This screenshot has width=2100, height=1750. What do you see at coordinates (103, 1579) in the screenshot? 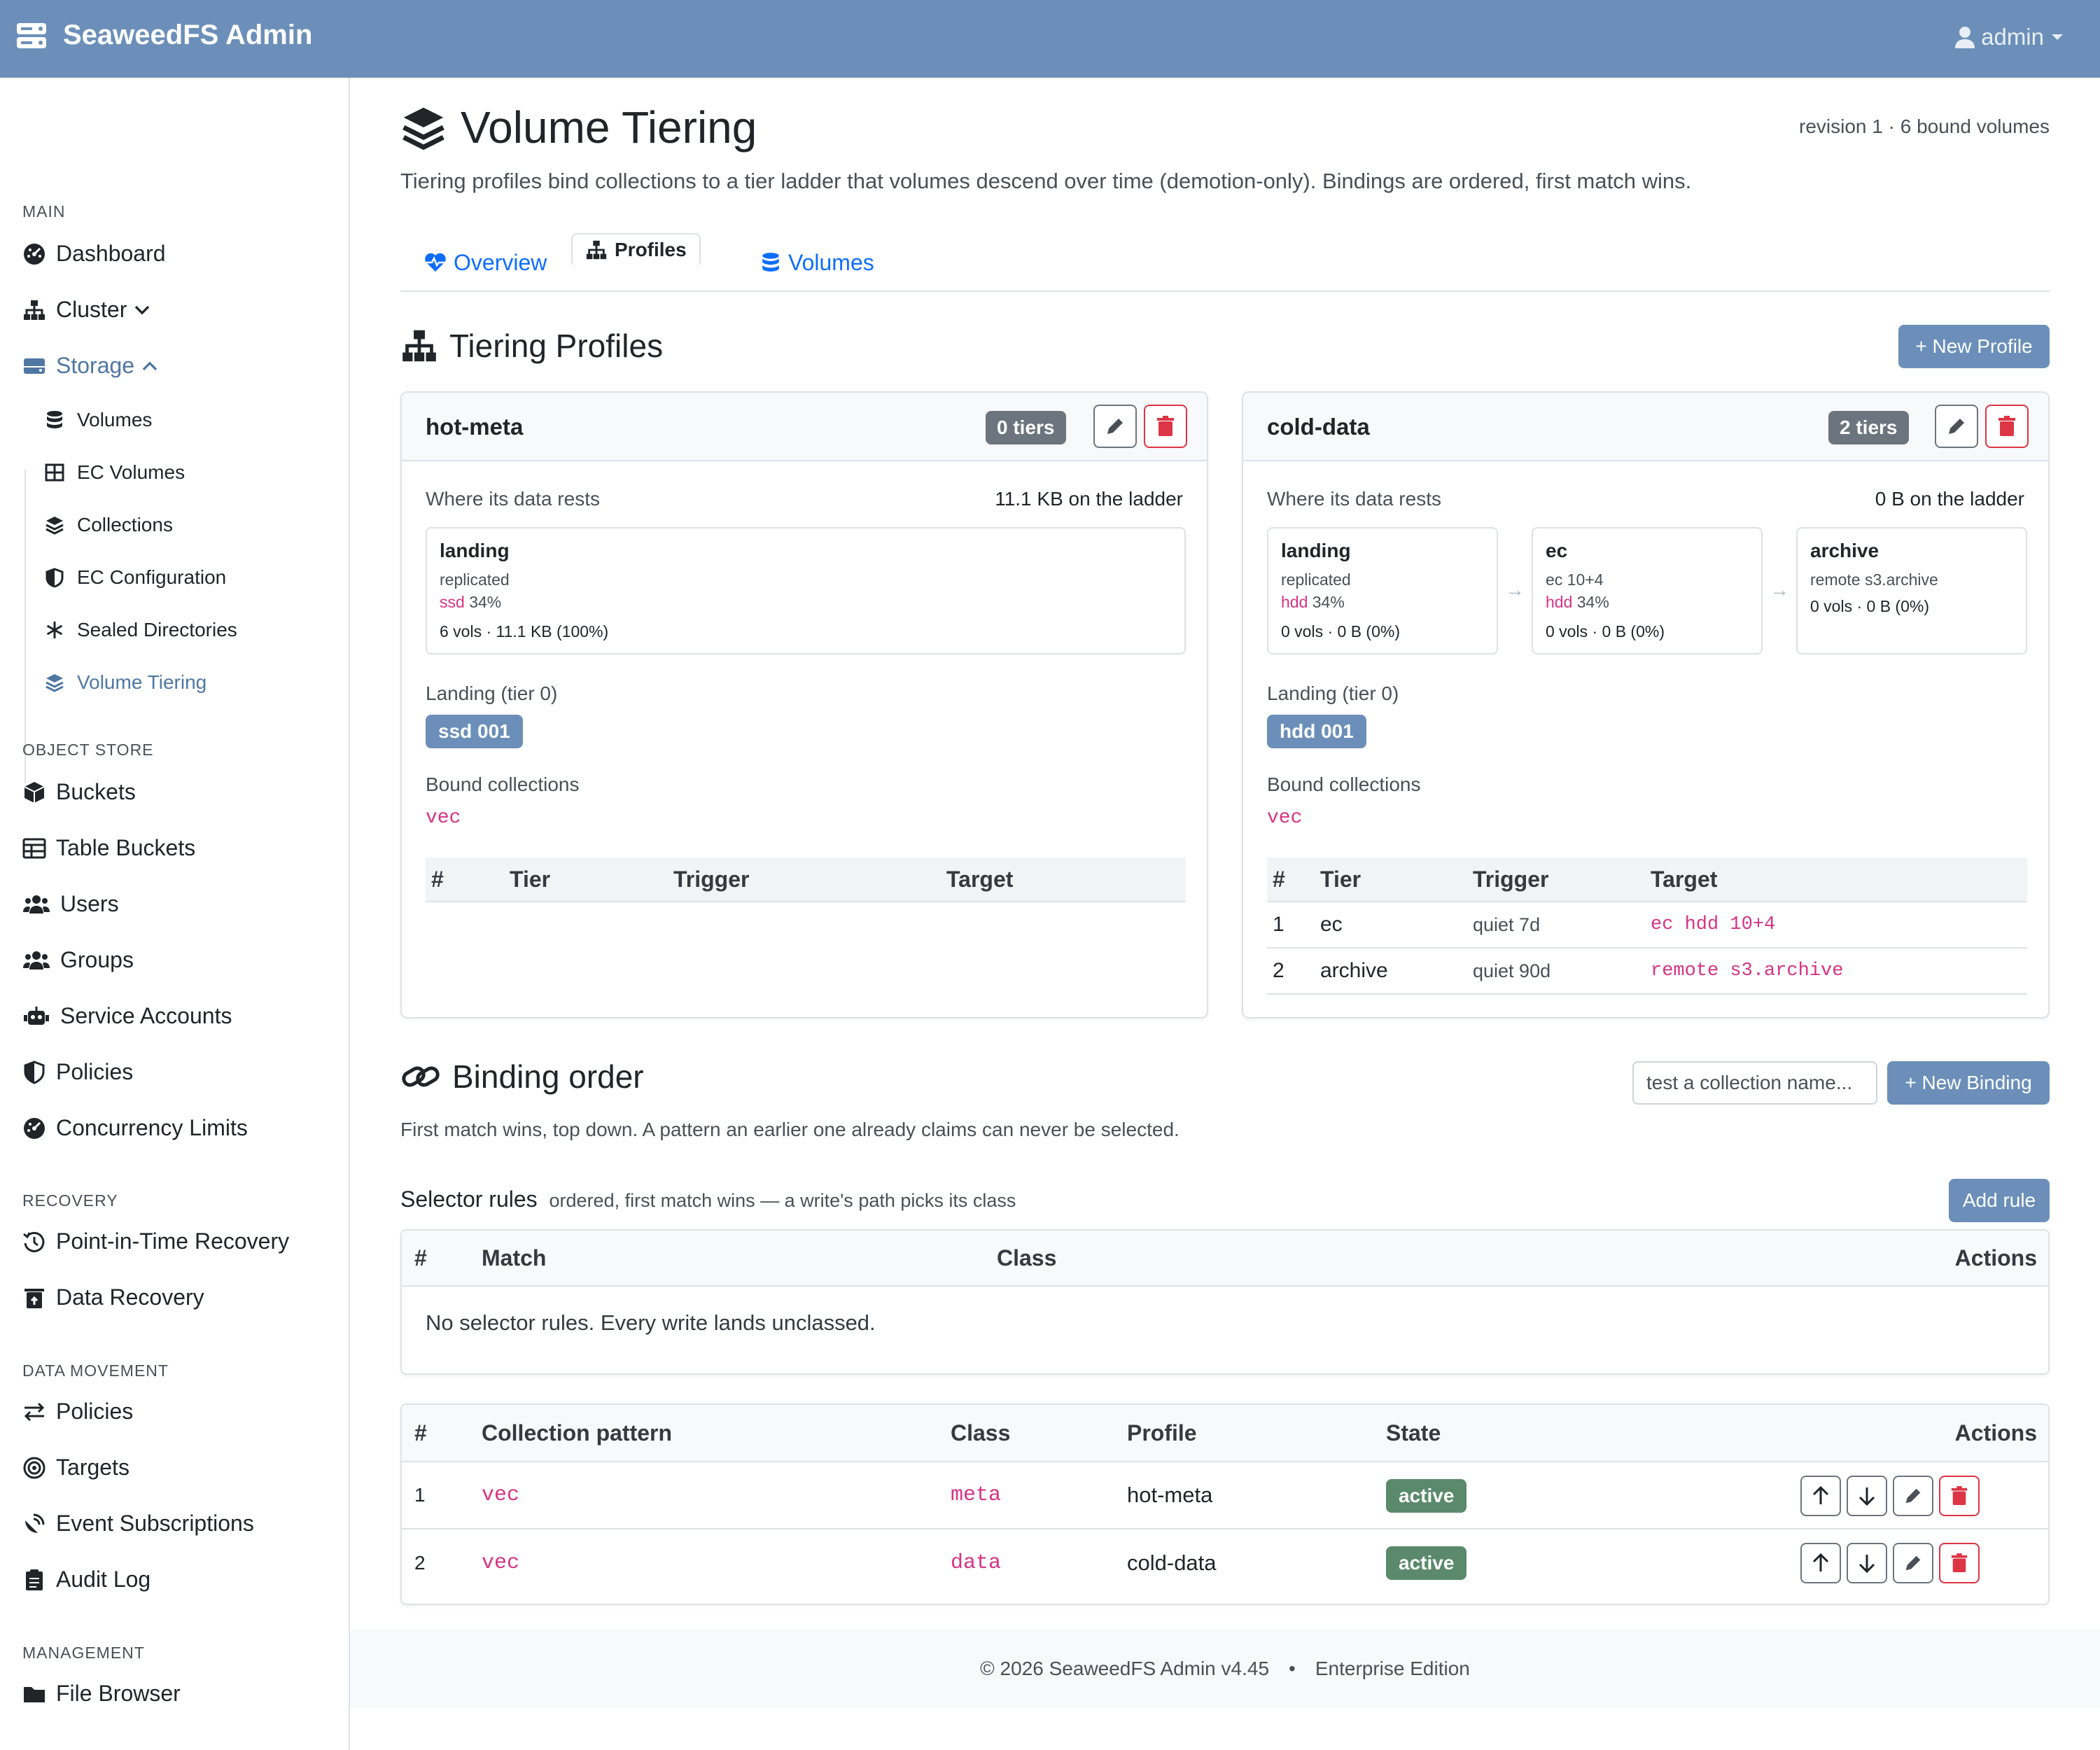
I see `sidebar-label: Audit Log` at bounding box center [103, 1579].